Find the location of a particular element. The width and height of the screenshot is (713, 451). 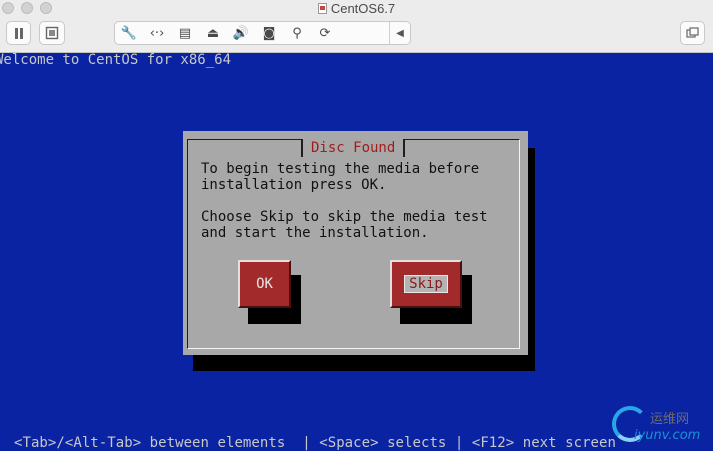

watermark-cn: 运维网 is located at coordinates (670, 419).